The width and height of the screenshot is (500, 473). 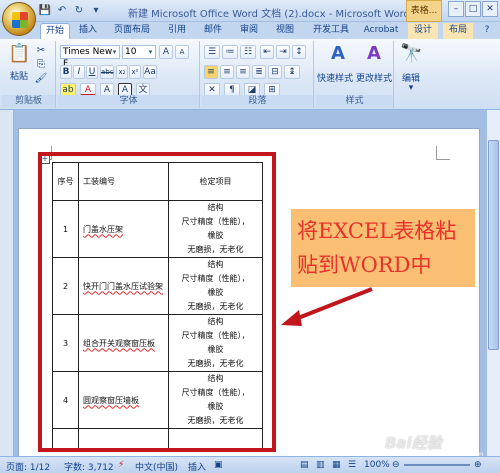 I want to click on close-button: ✕, so click(x=490, y=9).